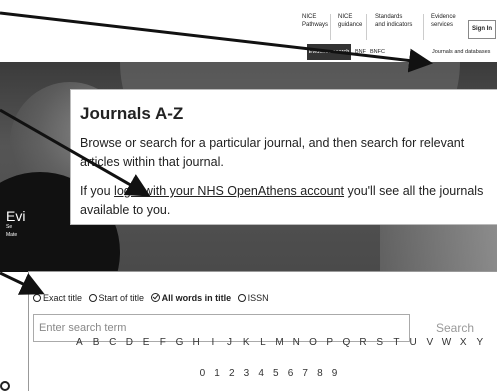 This screenshot has width=497, height=391. What do you see at coordinates (63, 297) in the screenshot?
I see `radio-label: Exact title` at bounding box center [63, 297].